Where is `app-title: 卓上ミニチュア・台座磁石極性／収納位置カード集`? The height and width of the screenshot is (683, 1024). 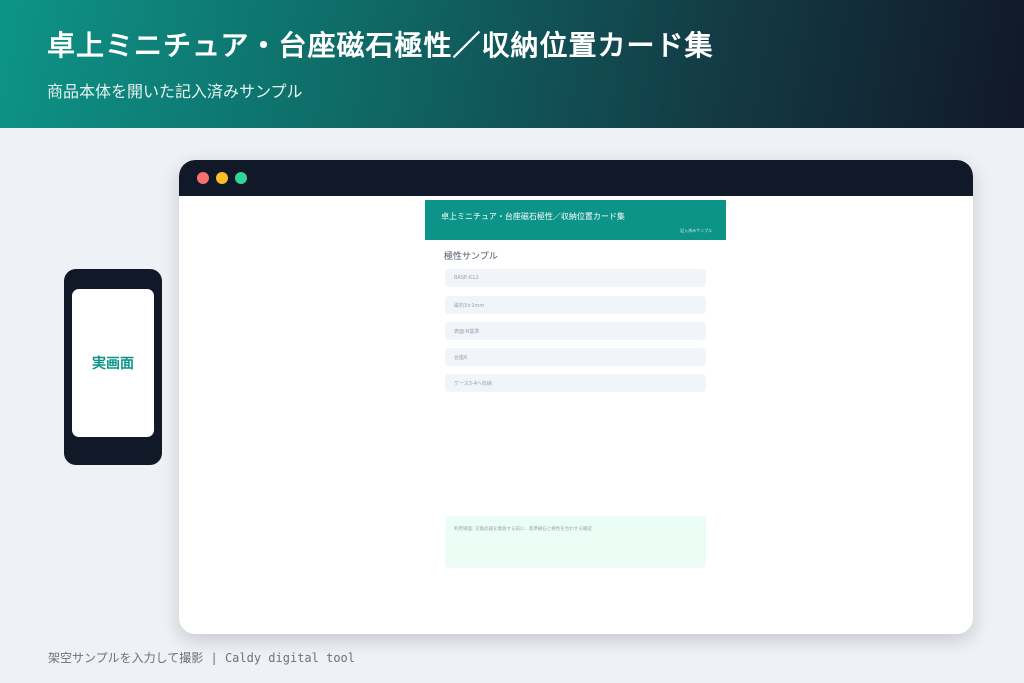
app-title: 卓上ミニチュア・台座磁石極性／収納位置カード集 is located at coordinates (533, 216).